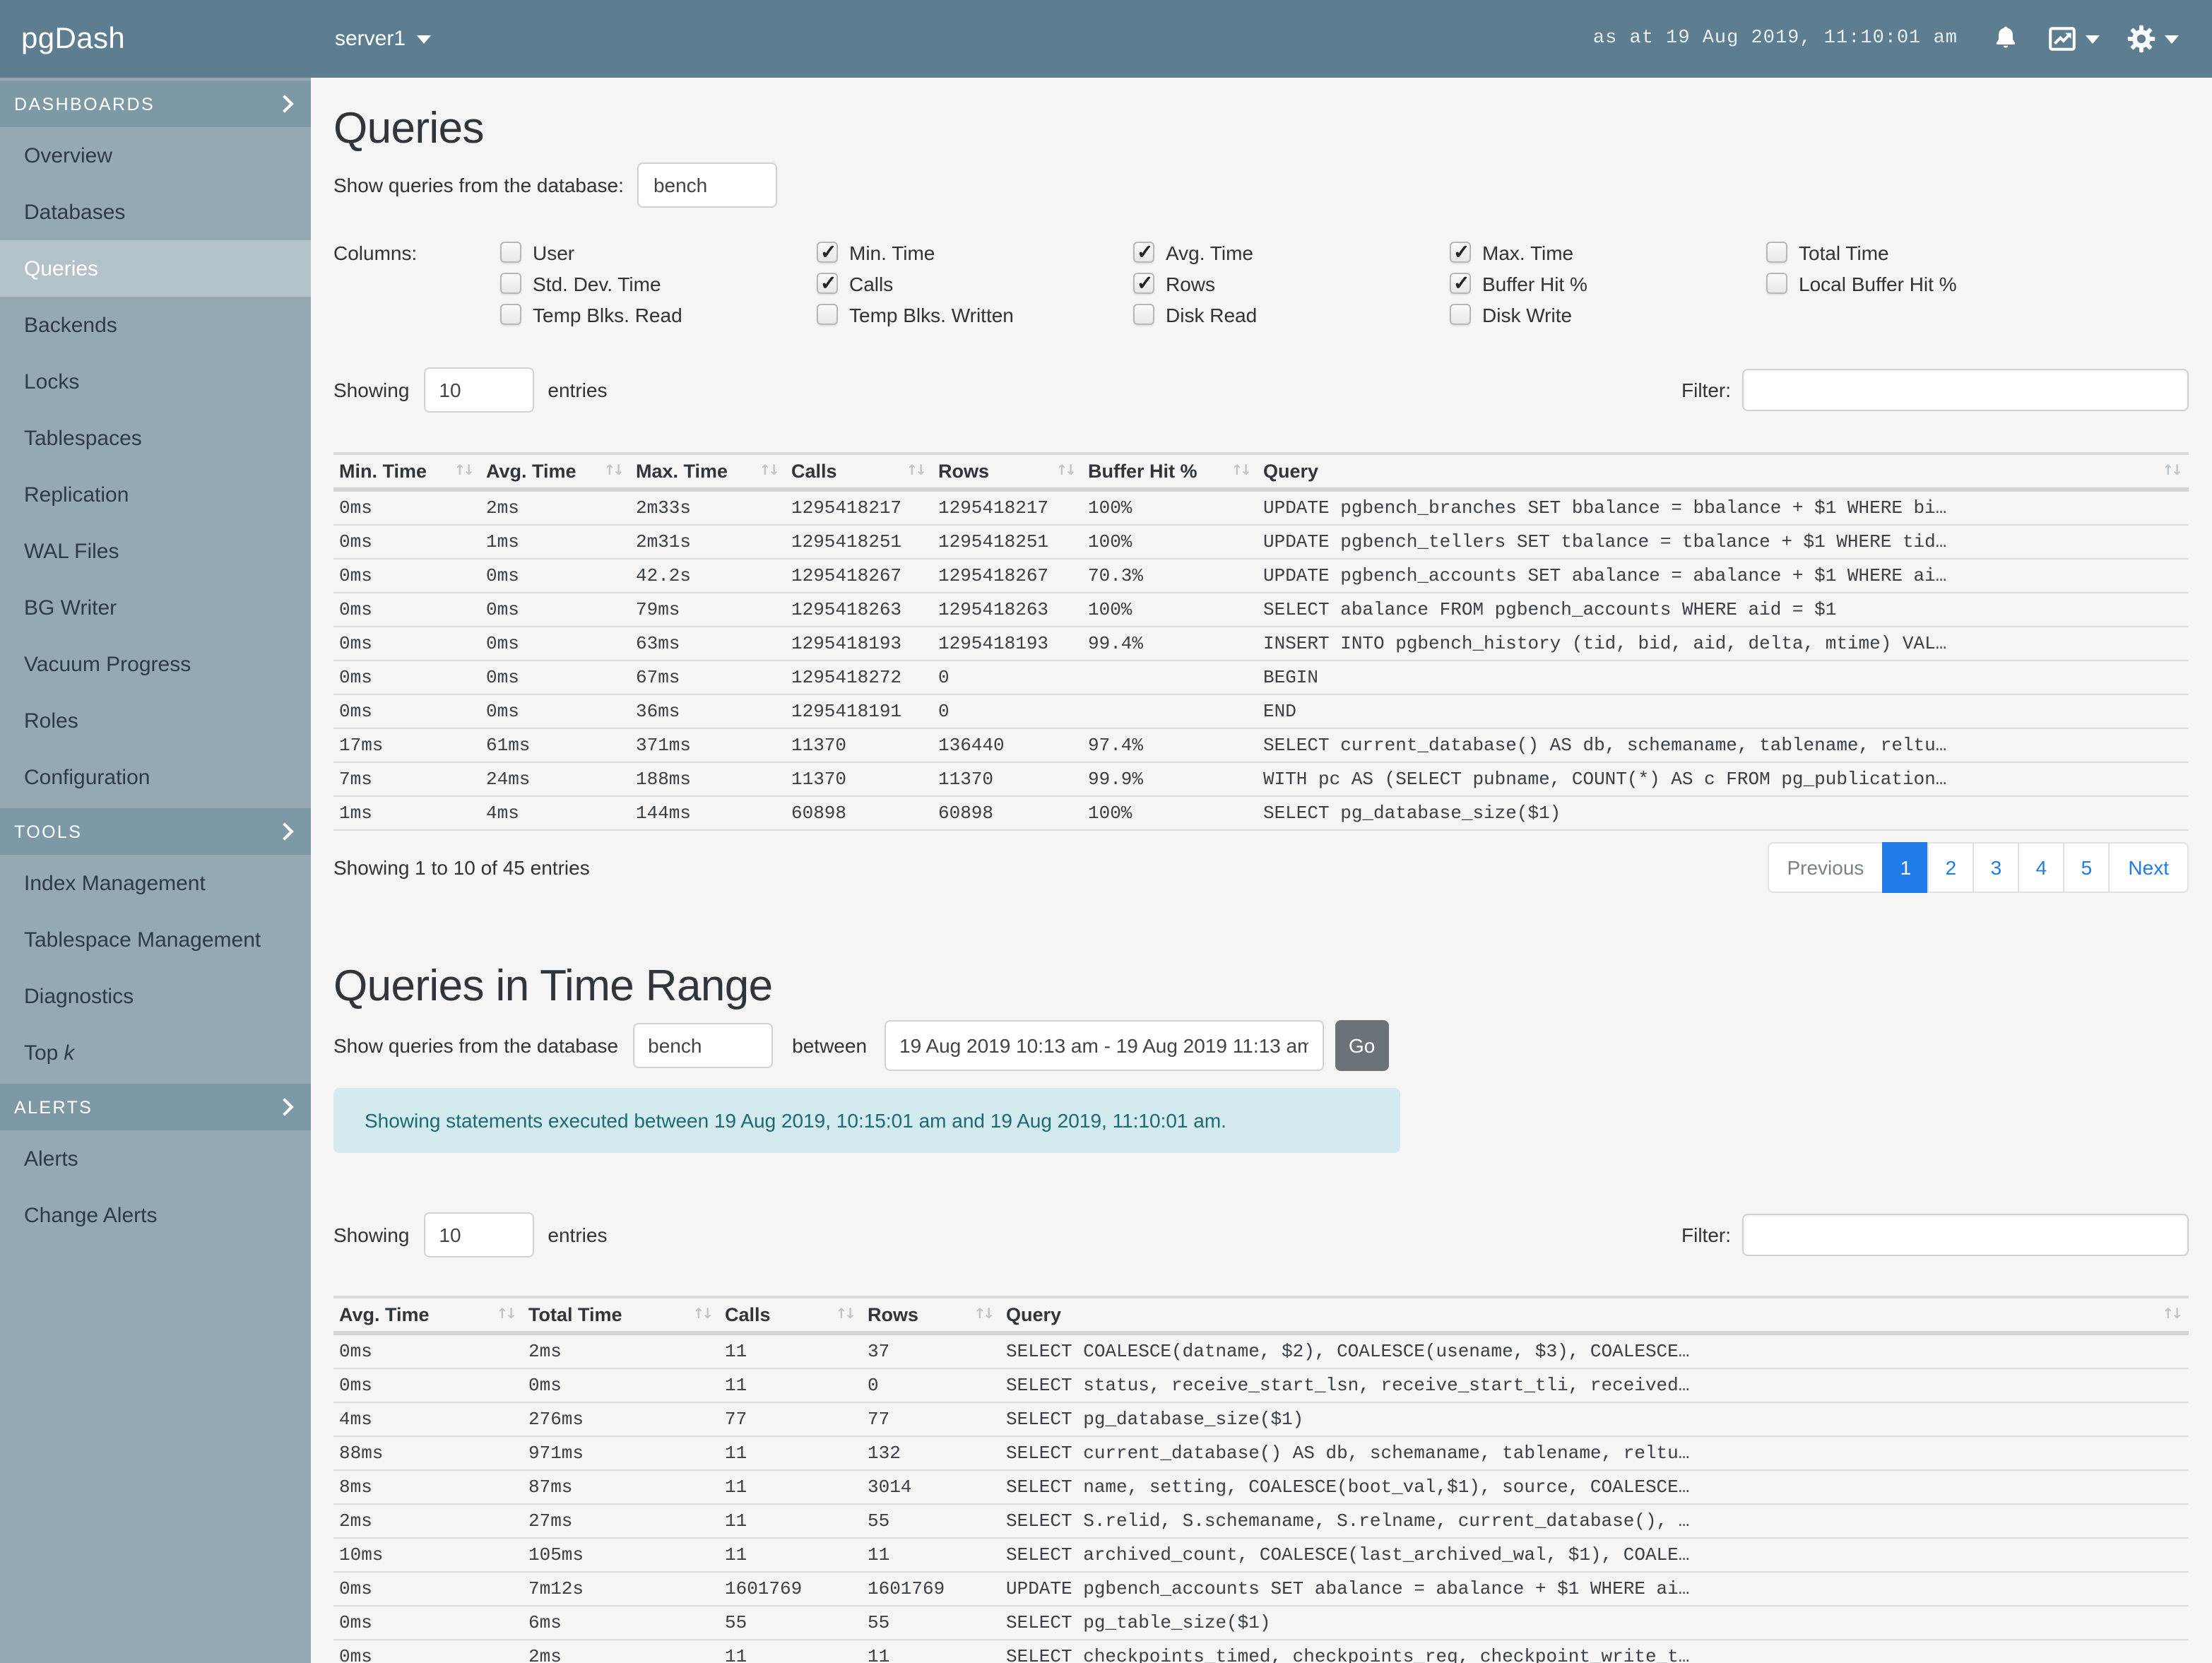  What do you see at coordinates (155, 883) in the screenshot?
I see `sidebar-item: Index Management` at bounding box center [155, 883].